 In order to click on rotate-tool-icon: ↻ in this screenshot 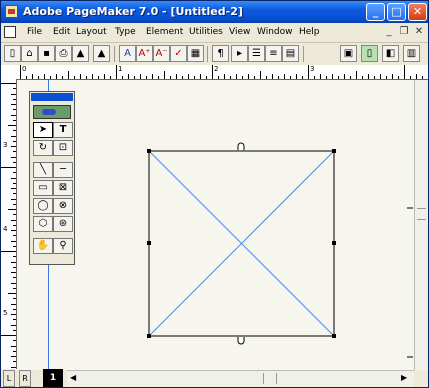, I will do `click(43, 148)`.